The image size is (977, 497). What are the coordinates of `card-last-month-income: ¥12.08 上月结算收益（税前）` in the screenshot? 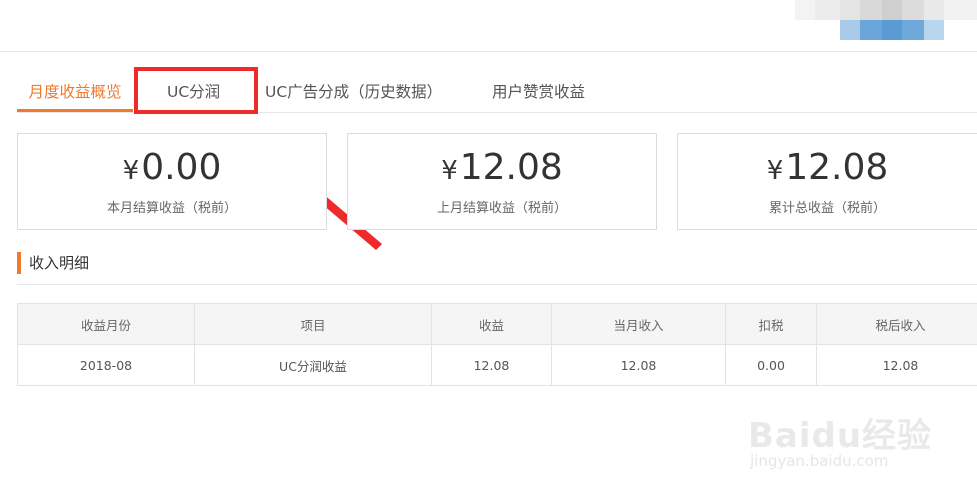 It's located at (502, 181).